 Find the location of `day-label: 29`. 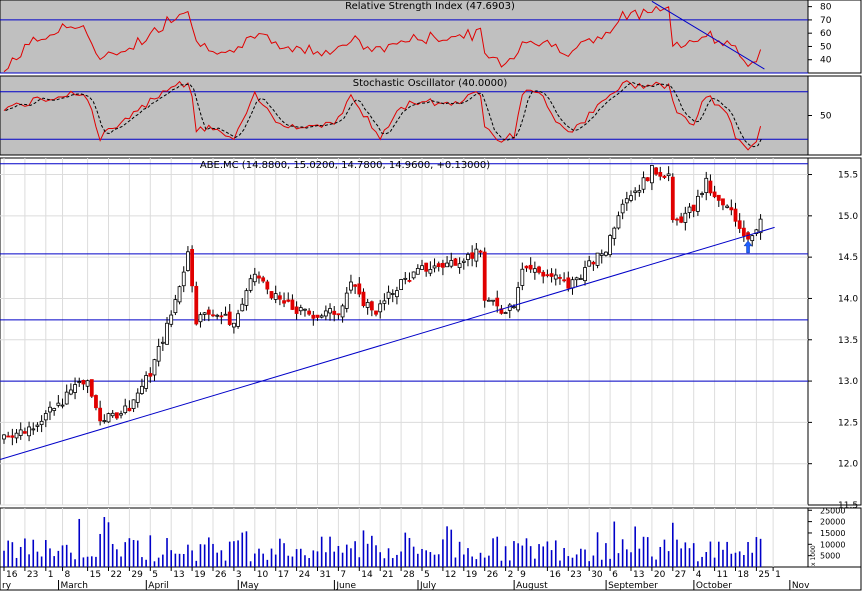

day-label: 29 is located at coordinates (137, 575).